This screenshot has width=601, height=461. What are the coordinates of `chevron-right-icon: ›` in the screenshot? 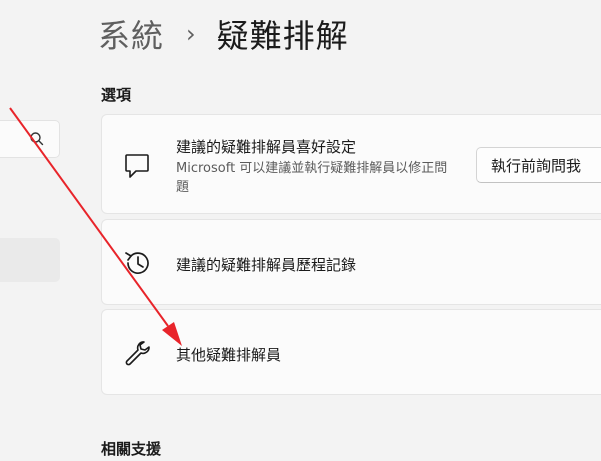 It's located at (191, 34).